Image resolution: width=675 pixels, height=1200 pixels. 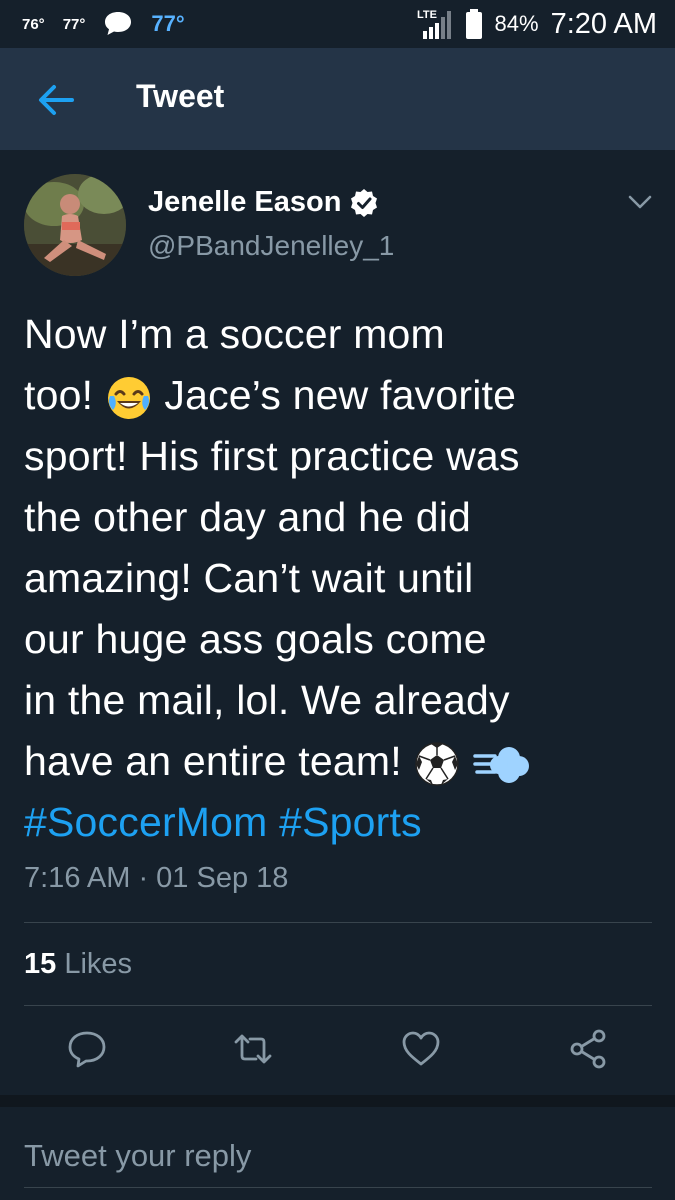 What do you see at coordinates (249, 578) in the screenshot?
I see `tweet-line: amazing! Can’t wait until` at bounding box center [249, 578].